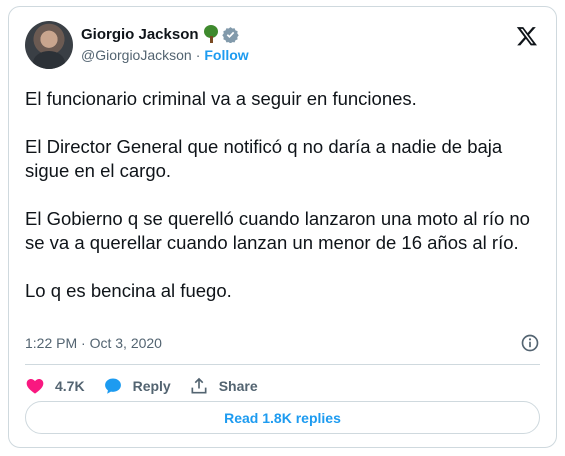 The height and width of the screenshot is (456, 565). I want to click on info-icon, so click(530, 343).